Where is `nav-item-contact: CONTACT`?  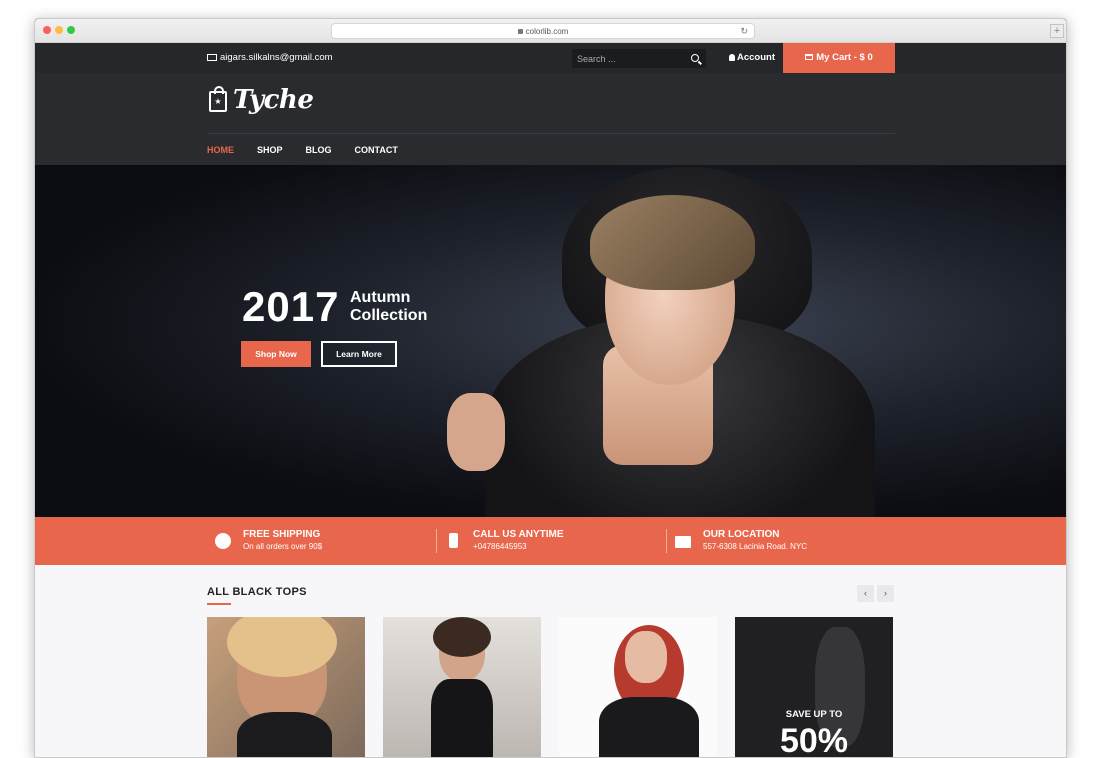 nav-item-contact: CONTACT is located at coordinates (376, 150).